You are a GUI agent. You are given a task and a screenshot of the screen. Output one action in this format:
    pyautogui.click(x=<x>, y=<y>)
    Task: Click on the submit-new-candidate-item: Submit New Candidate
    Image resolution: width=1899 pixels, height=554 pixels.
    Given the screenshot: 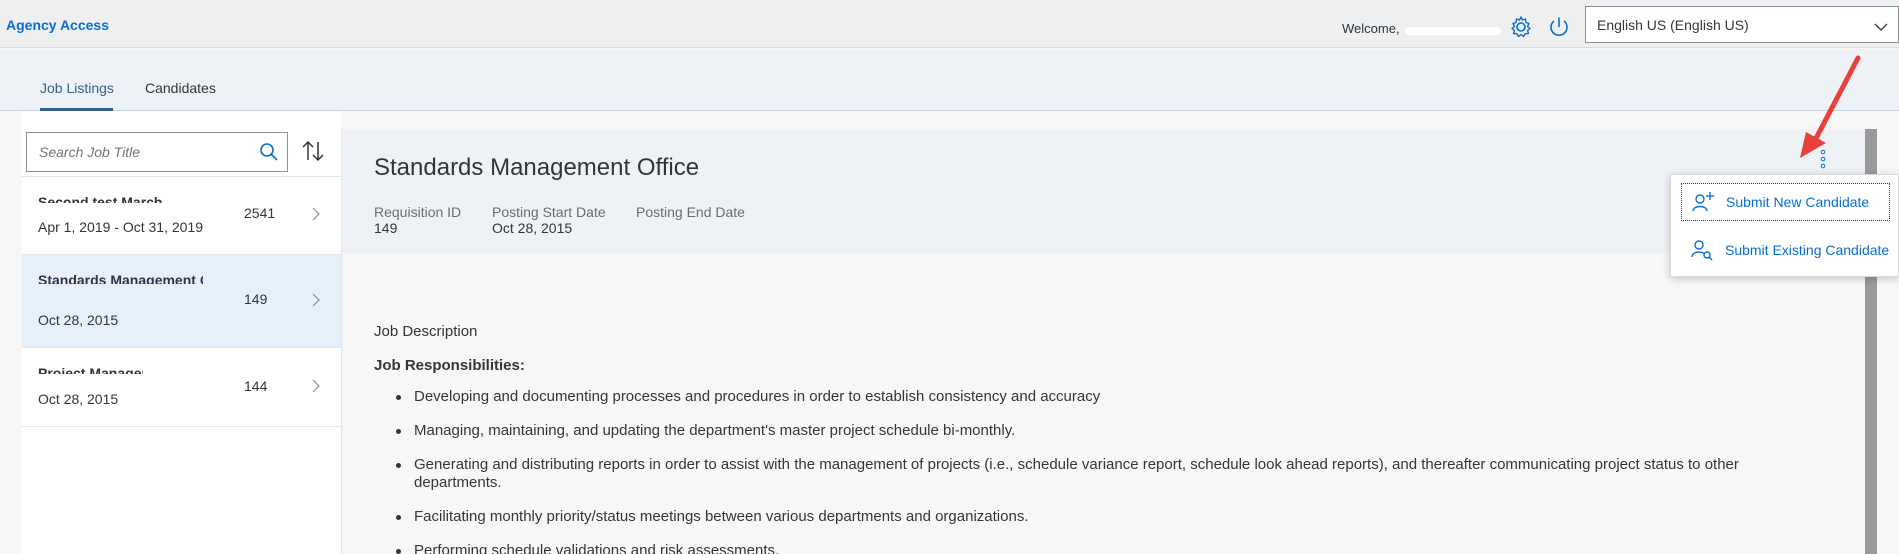 What is the action you would take?
    pyautogui.click(x=1785, y=202)
    